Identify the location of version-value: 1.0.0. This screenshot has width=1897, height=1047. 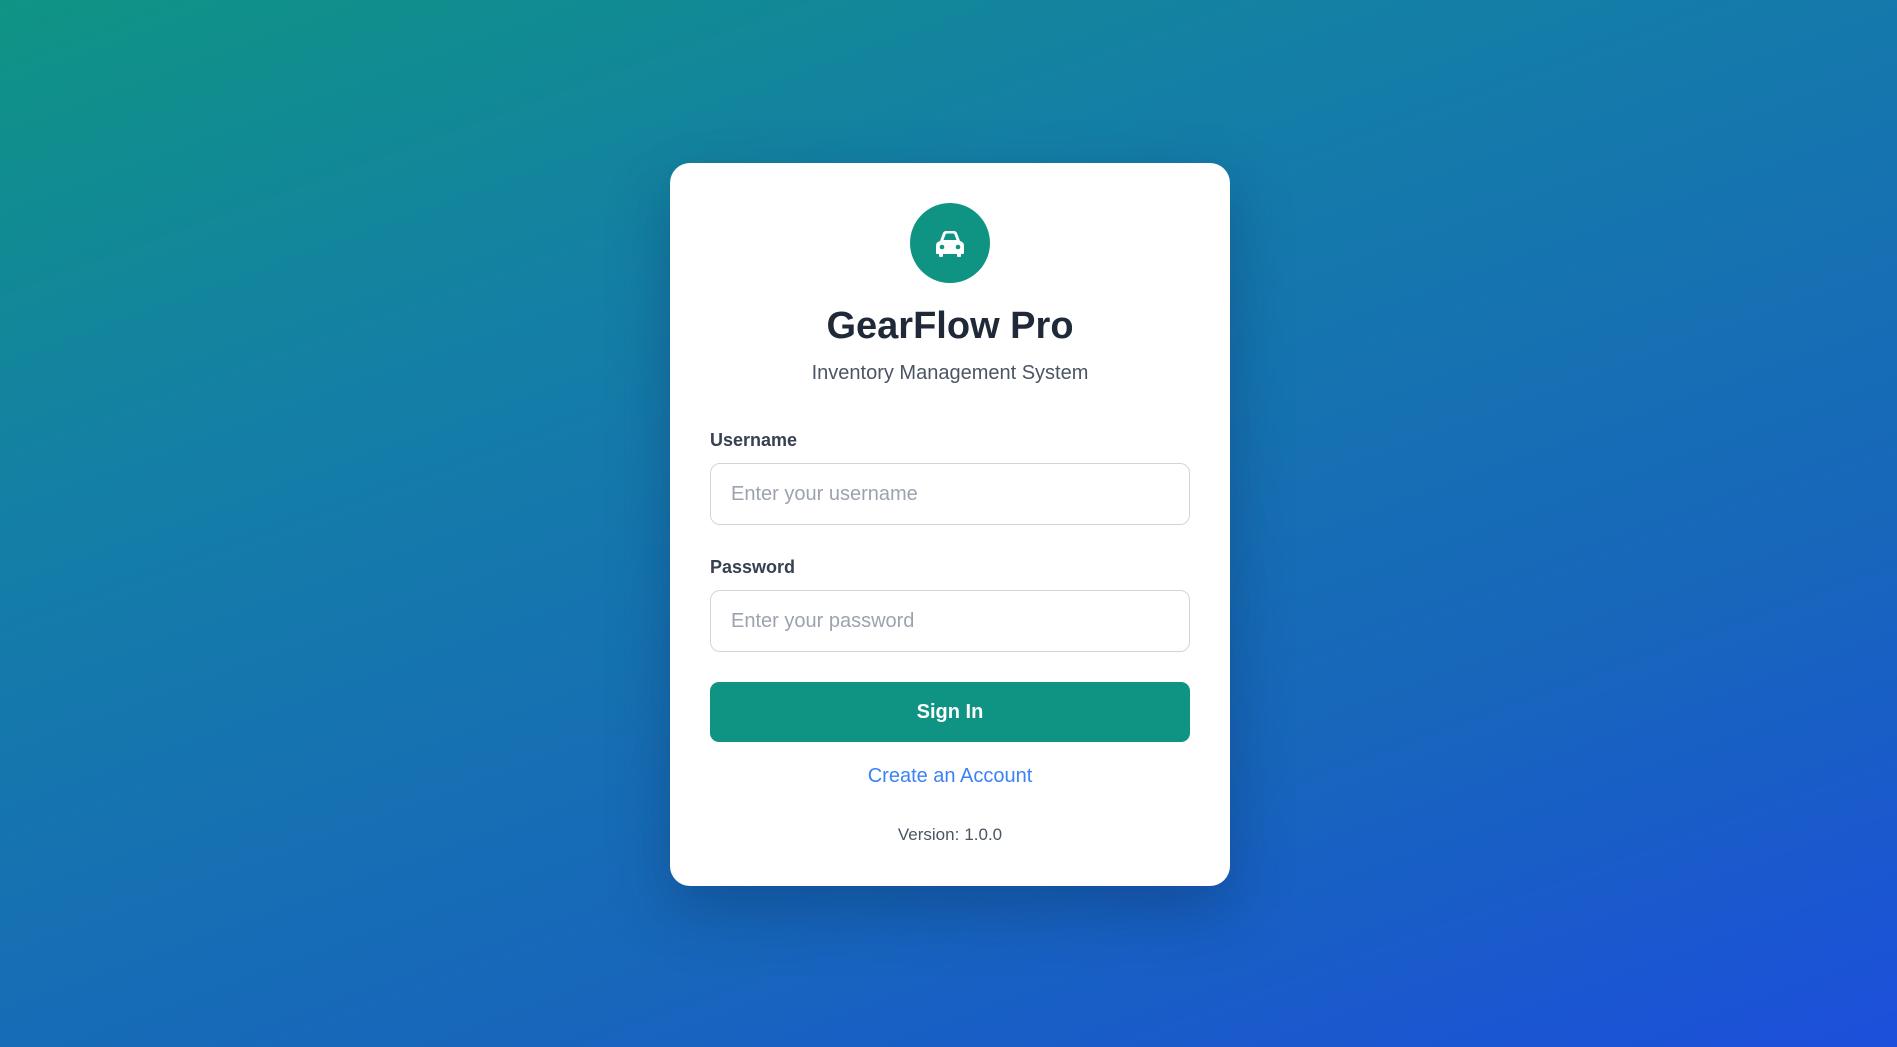
(983, 834).